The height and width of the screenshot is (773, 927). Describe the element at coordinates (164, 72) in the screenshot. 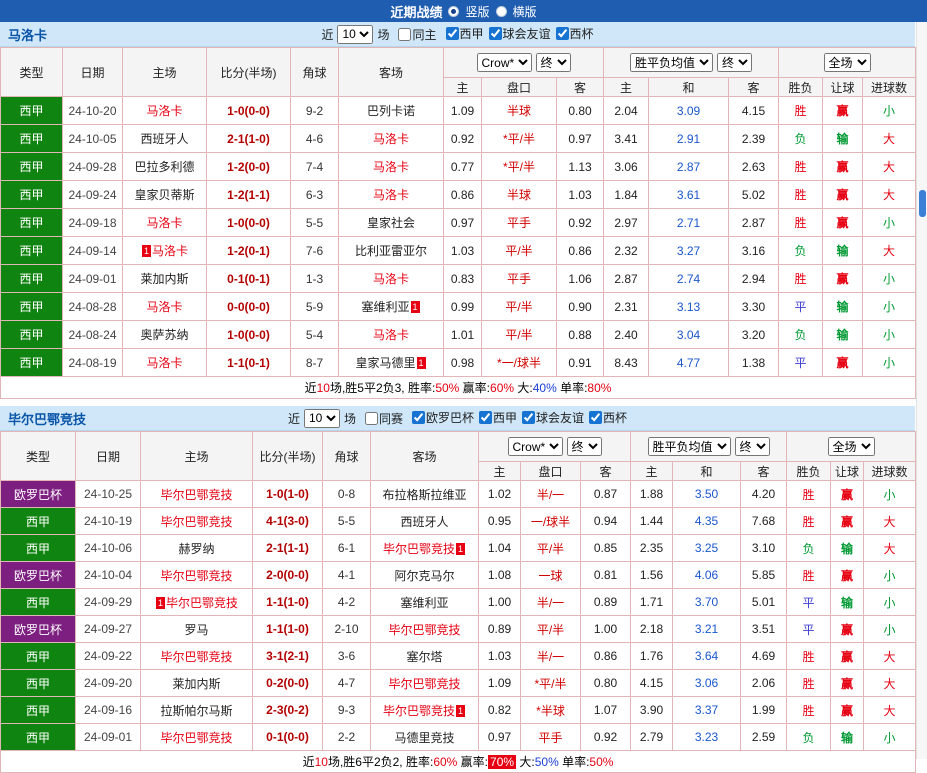

I see `col-header-home: 主场` at that location.